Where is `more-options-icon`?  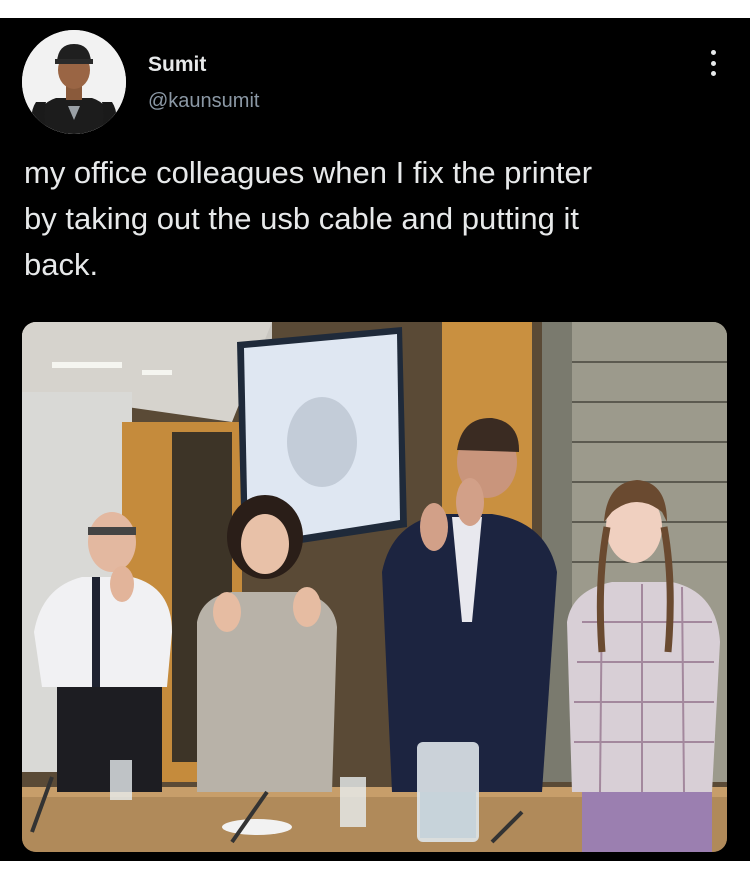
more-options-icon is located at coordinates (713, 63).